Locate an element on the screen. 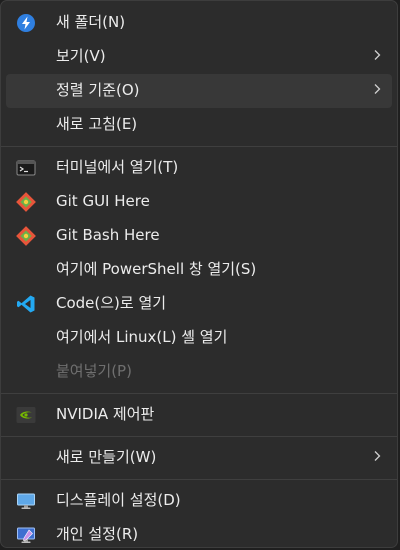 This screenshot has height=550, width=400. display-icon is located at coordinates (26, 501).